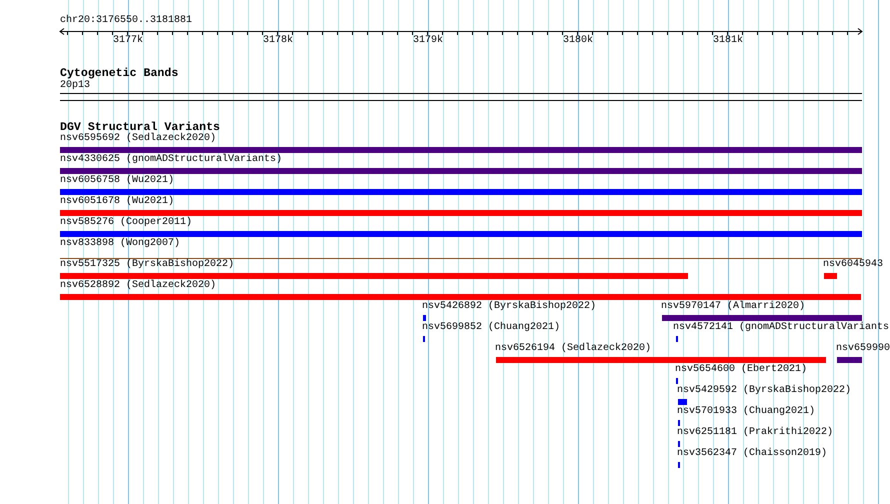 The width and height of the screenshot is (890, 504). Describe the element at coordinates (733, 307) in the screenshot. I see `variant-label: nsv5970147 (Almarri2020)` at that location.